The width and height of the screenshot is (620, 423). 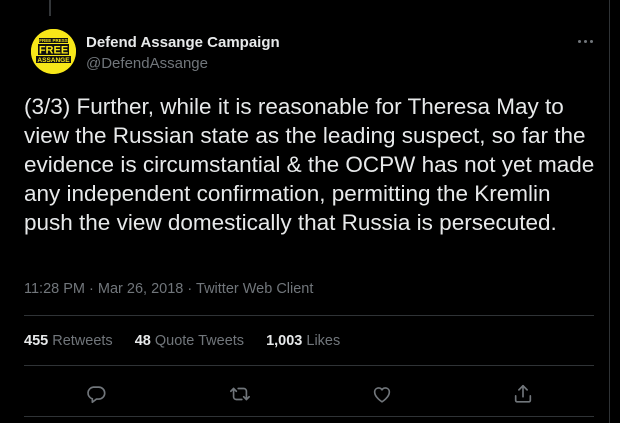 I want to click on thread-connector-line, so click(x=50, y=8).